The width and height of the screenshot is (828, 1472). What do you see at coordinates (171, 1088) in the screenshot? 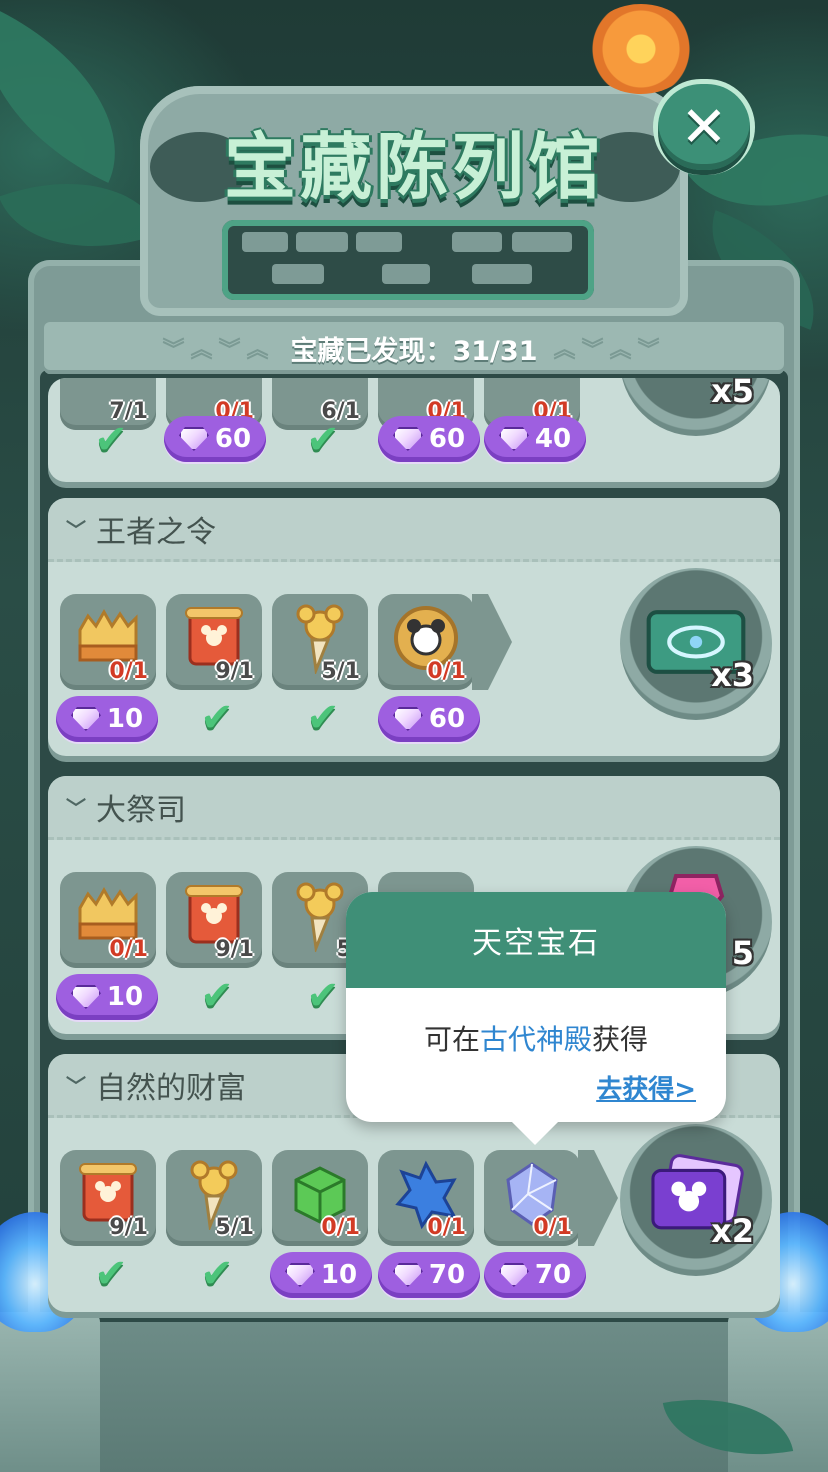
I see `section-title: 自然的财富` at bounding box center [171, 1088].